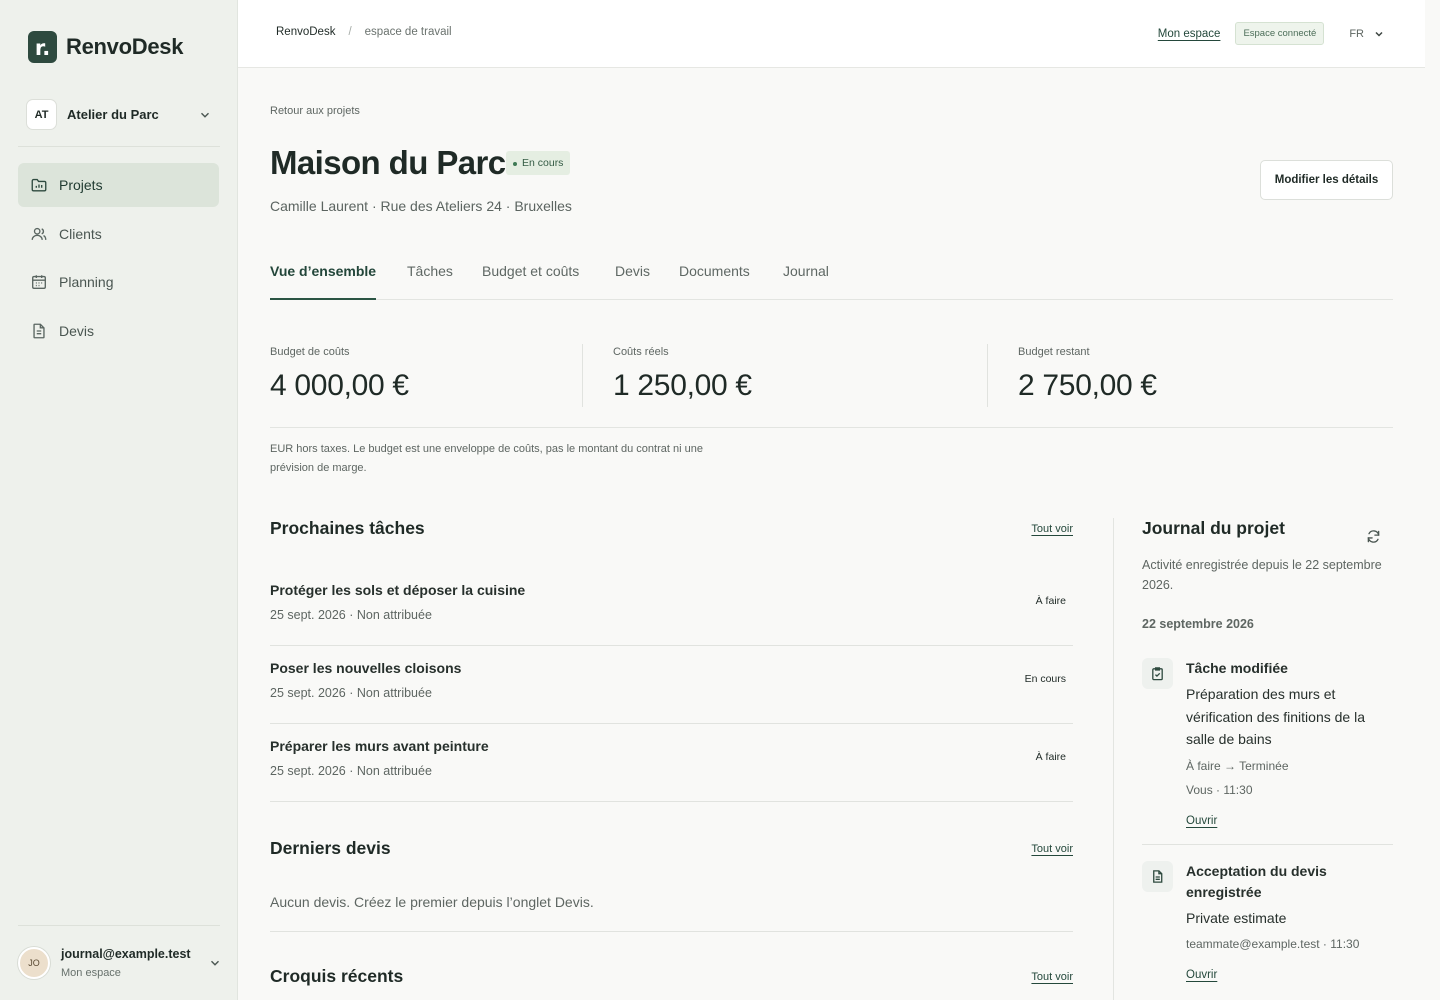 The height and width of the screenshot is (1000, 1440). I want to click on sidebar-item-planning: Planning, so click(118, 282).